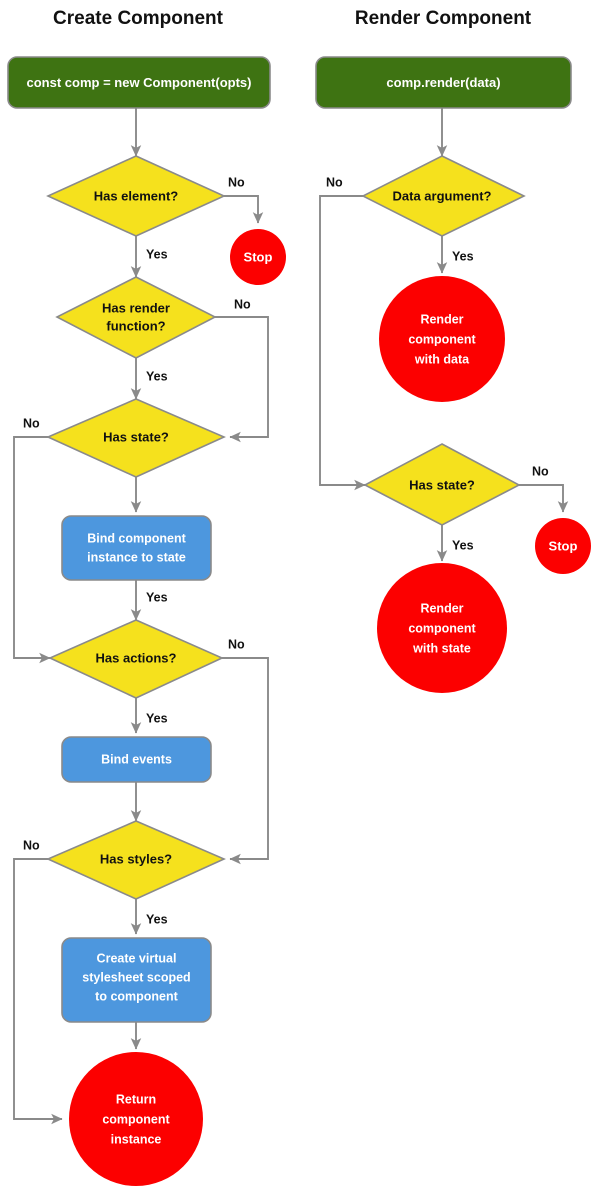 This screenshot has height=1194, width=604. I want to click on terminal-render-with-data-label-line1: Render, so click(441, 319).